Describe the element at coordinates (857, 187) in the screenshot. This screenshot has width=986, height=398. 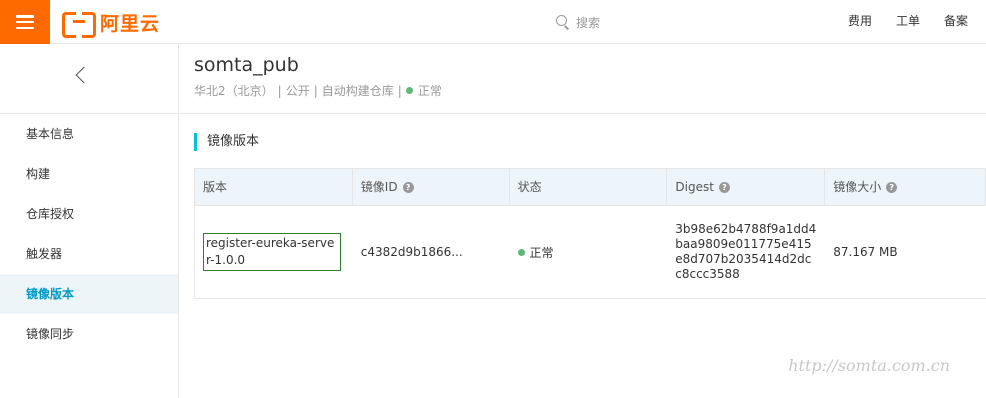
I see `column-label: 镜像大小` at that location.